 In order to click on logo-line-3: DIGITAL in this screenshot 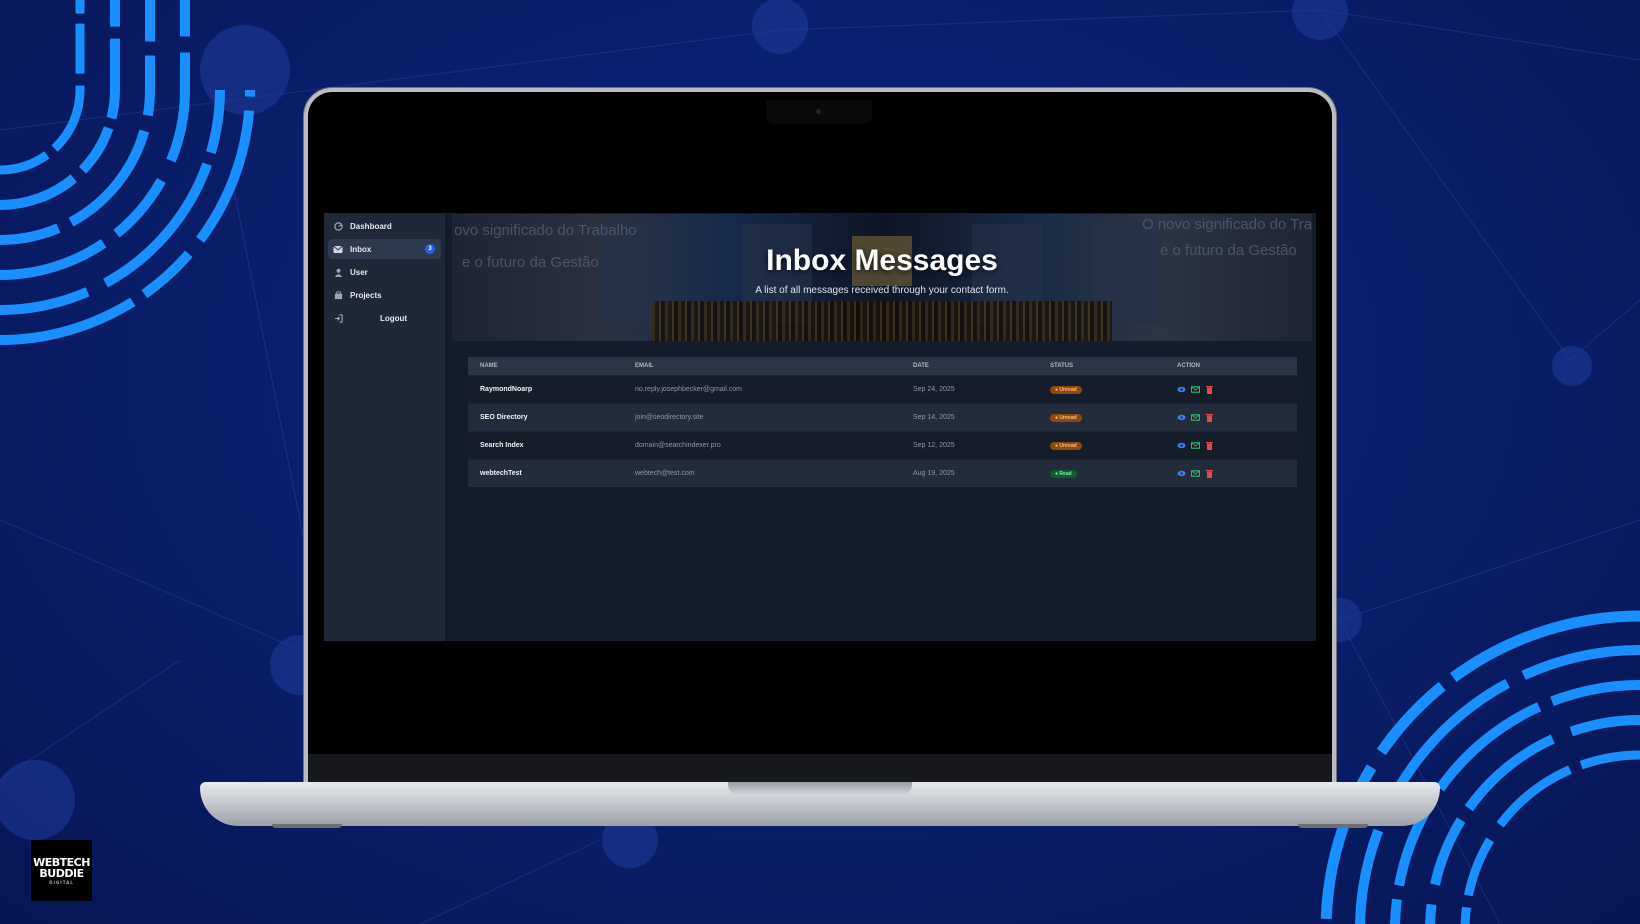, I will do `click(61, 882)`.